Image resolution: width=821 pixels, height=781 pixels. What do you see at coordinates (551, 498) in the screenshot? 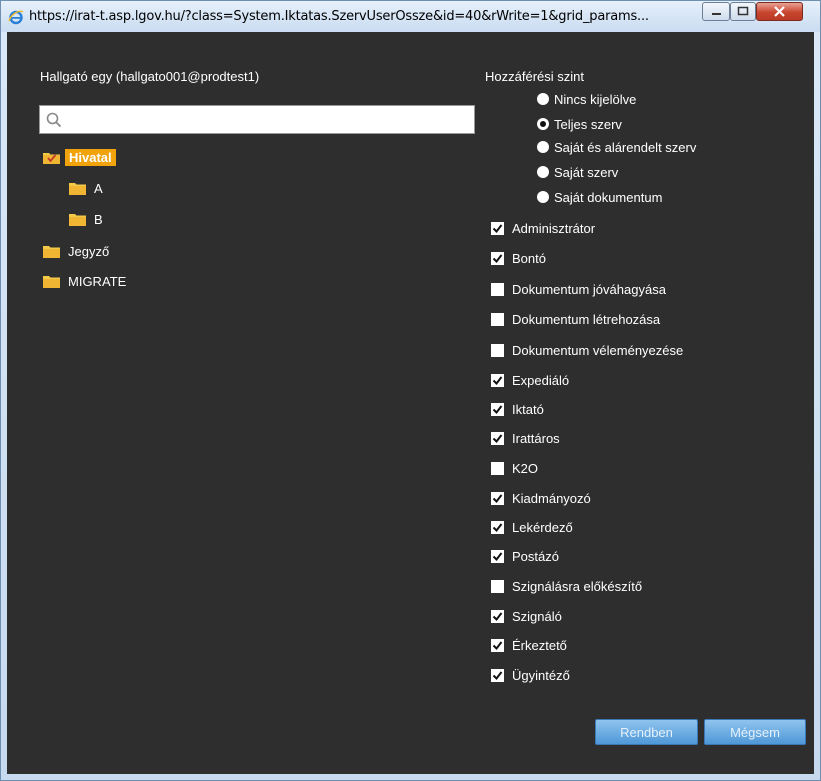
I see `checkbox-label: Kiadmányozó` at bounding box center [551, 498].